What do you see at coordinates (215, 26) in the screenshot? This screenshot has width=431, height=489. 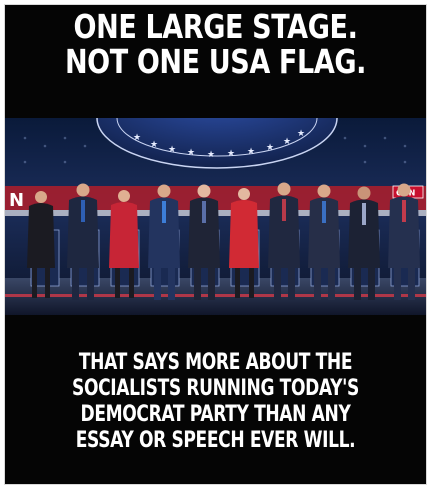 I see `top-caption-line-1: ONE LARGE STAGE.` at bounding box center [215, 26].